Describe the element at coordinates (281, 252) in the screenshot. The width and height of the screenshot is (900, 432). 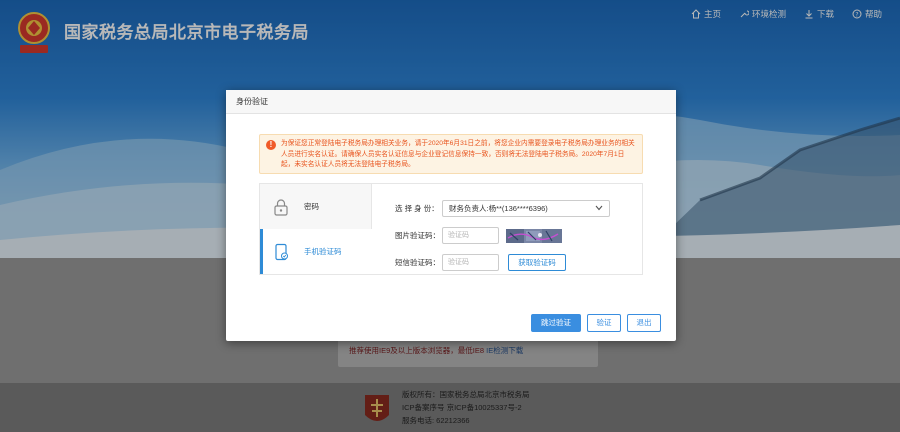
I see `phone-icon` at that location.